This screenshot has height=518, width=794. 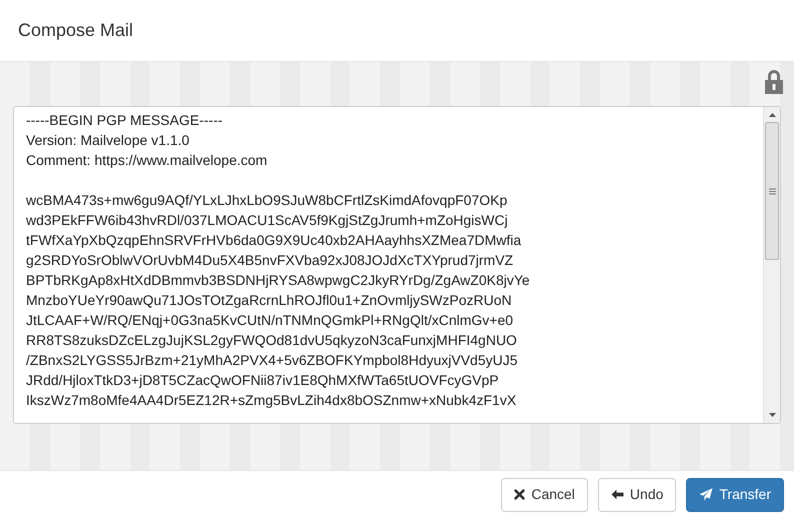 I want to click on message-line: MnzboYUeYr90awQu71JOsTOtZgaRcrnLhROJfl0u1+ZnOvmljySWzPozRUoN, so click(x=269, y=300).